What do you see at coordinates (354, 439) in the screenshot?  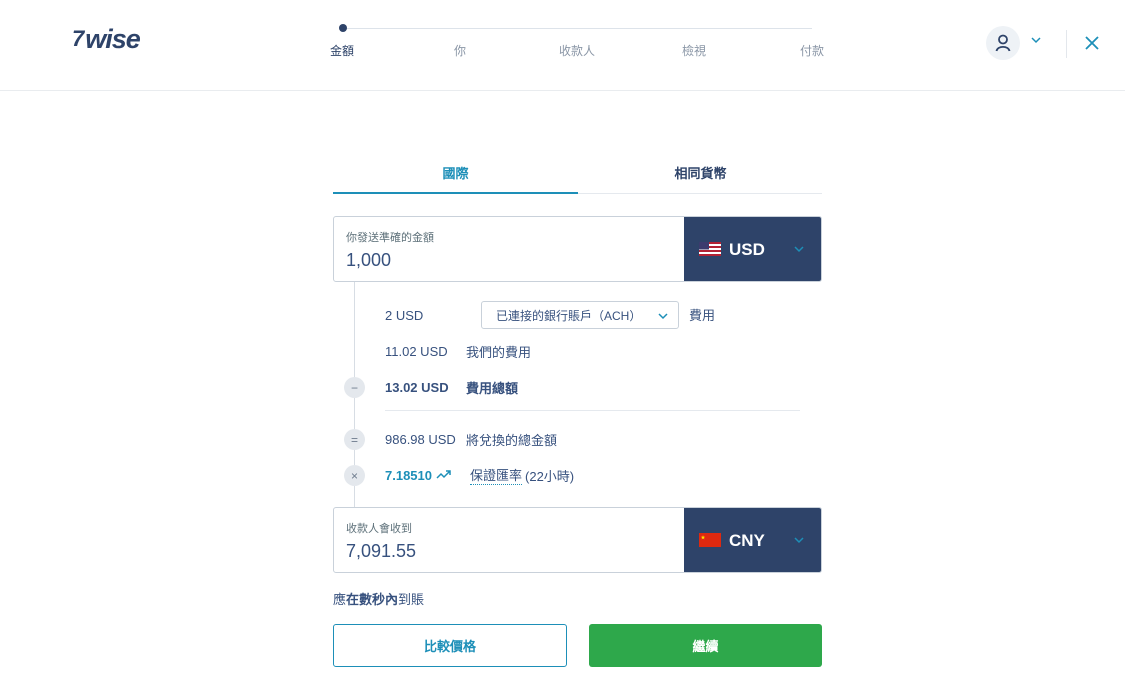 I see `equals-operator: =` at bounding box center [354, 439].